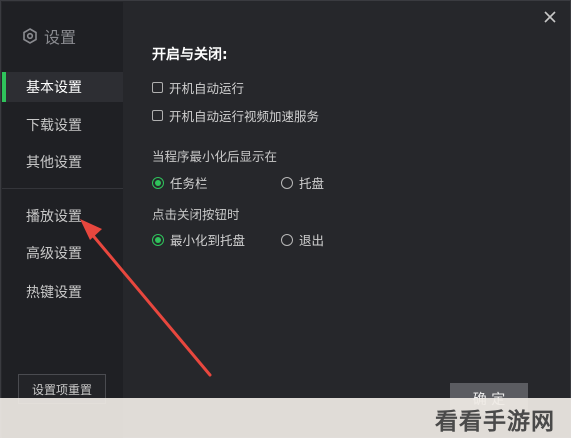  What do you see at coordinates (550, 17) in the screenshot?
I see `close-icon` at bounding box center [550, 17].